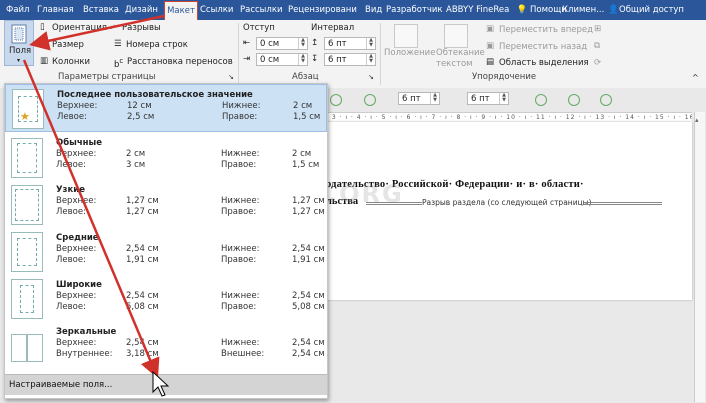 The width and height of the screenshot is (706, 403). What do you see at coordinates (373, 10) in the screenshot?
I see `tab-view: Вид` at bounding box center [373, 10].